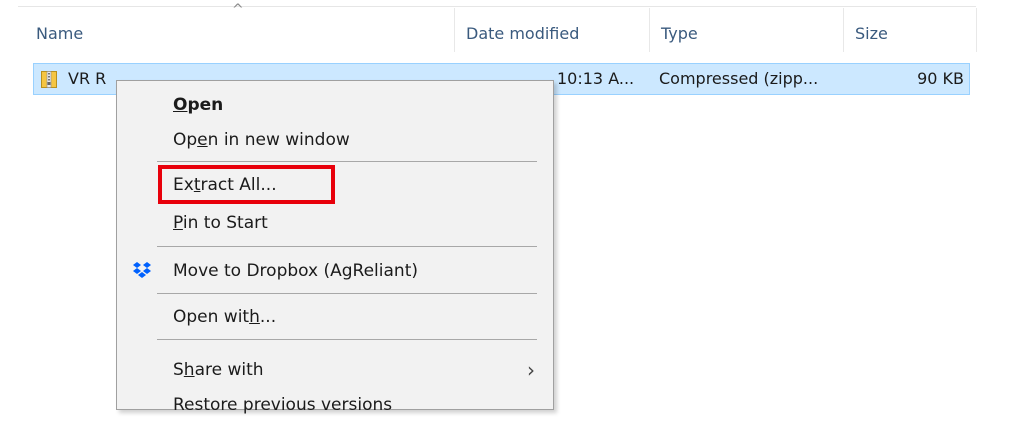 The image size is (1029, 423). I want to click on column-header-date-label: Date modified, so click(523, 33).